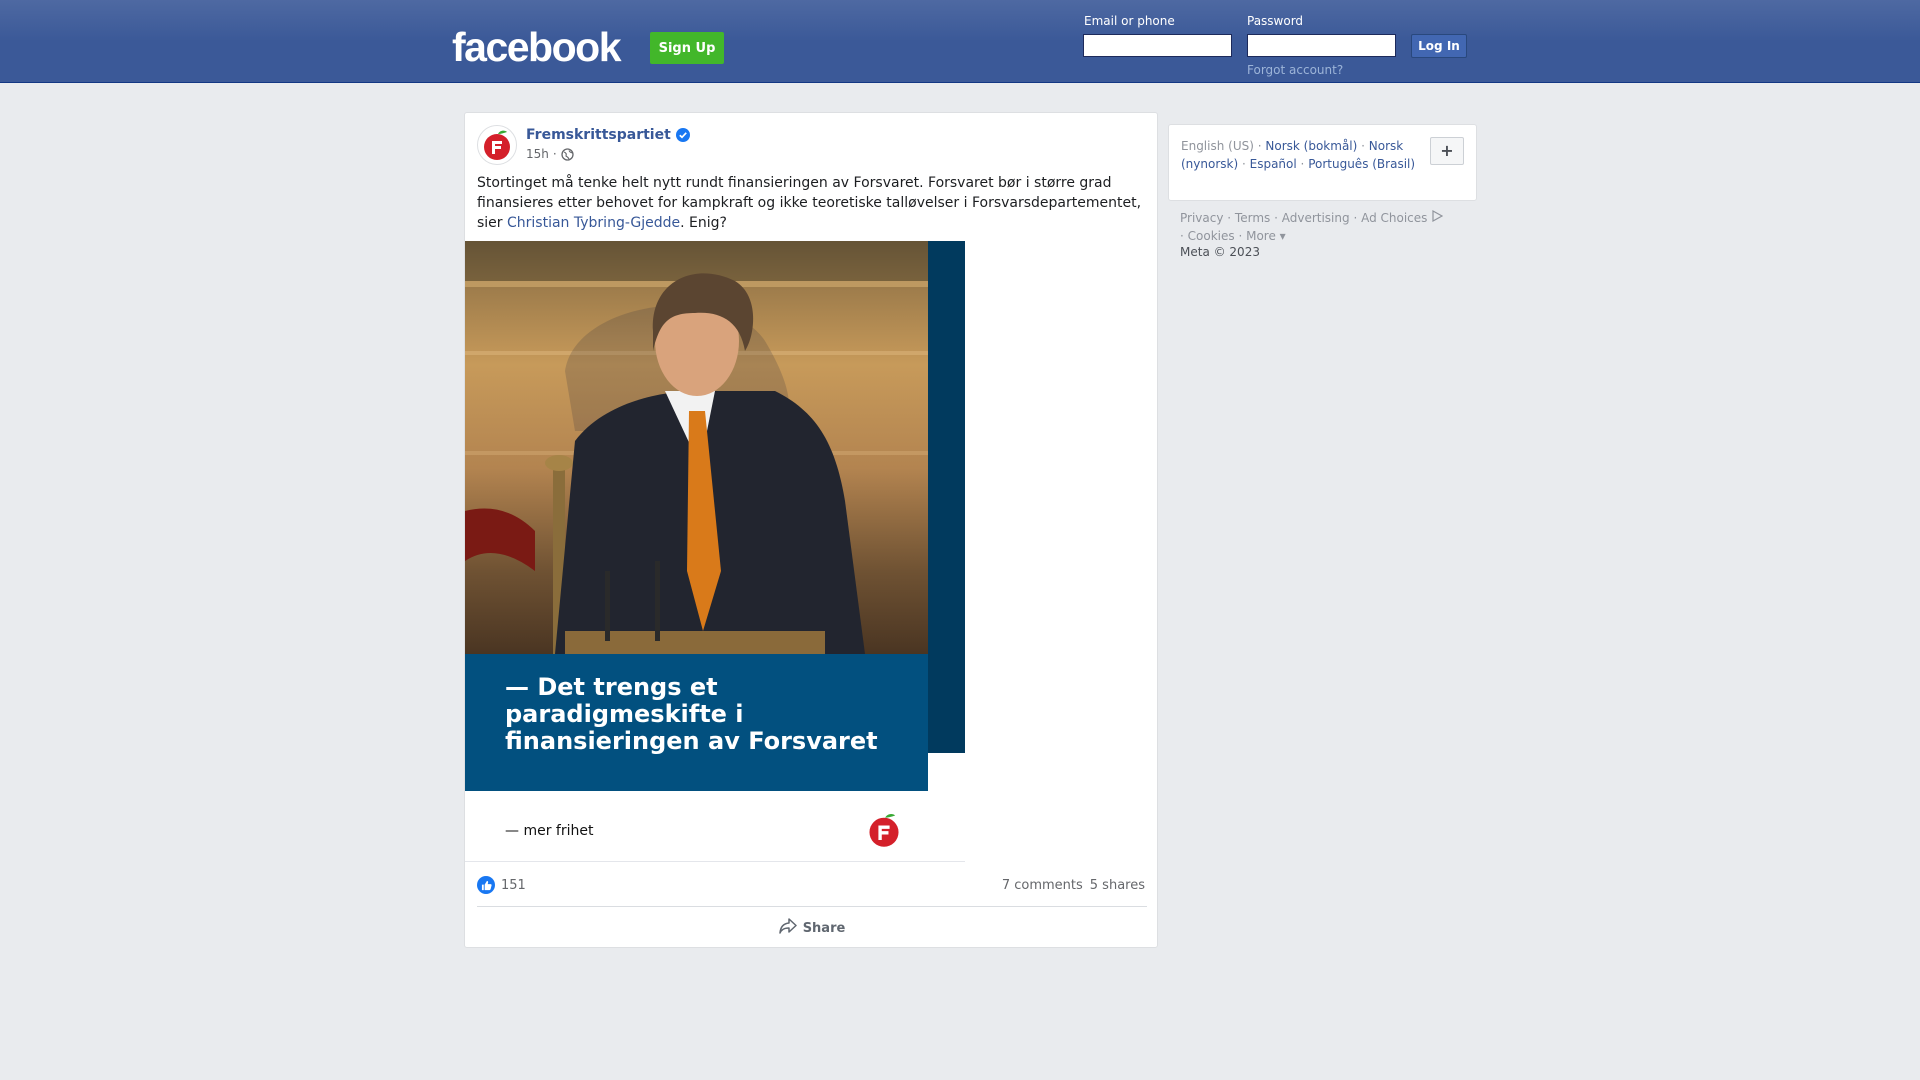 Image resolution: width=1920 pixels, height=1080 pixels. Describe the element at coordinates (1282, 236) in the screenshot. I see `more-caret-icon: ▾` at that location.